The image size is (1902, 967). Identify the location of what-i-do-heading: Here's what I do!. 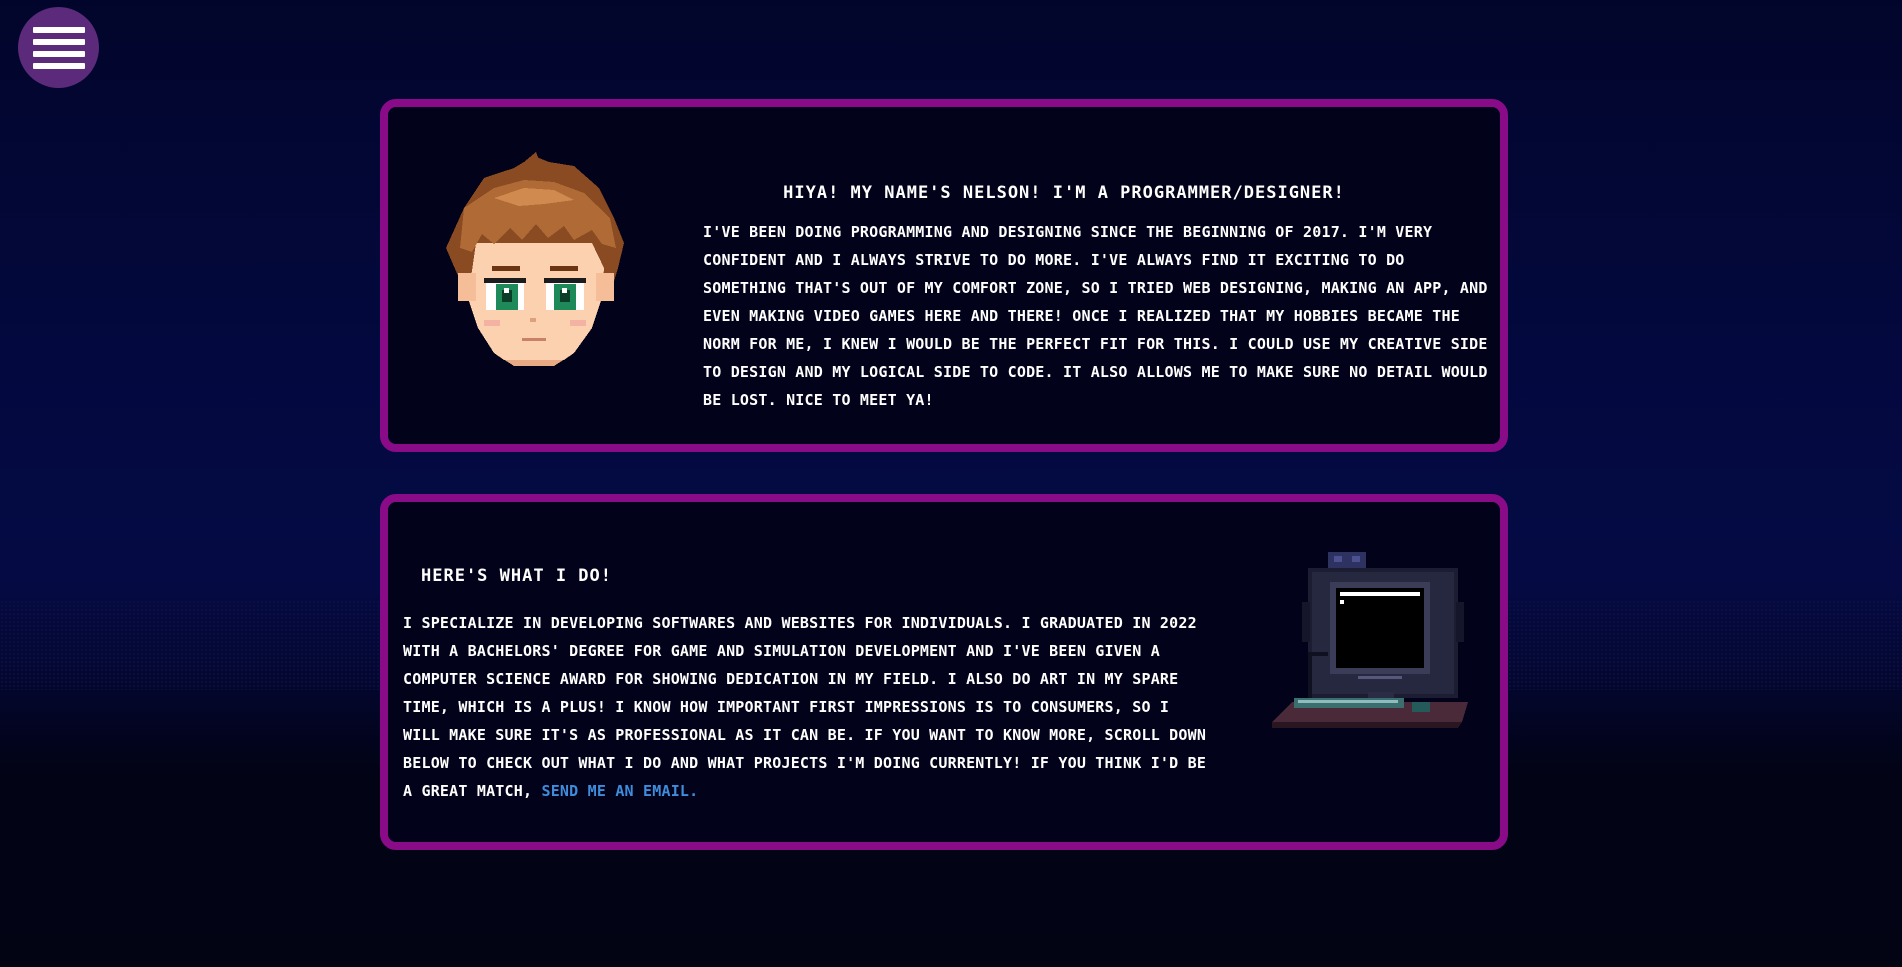
(516, 576).